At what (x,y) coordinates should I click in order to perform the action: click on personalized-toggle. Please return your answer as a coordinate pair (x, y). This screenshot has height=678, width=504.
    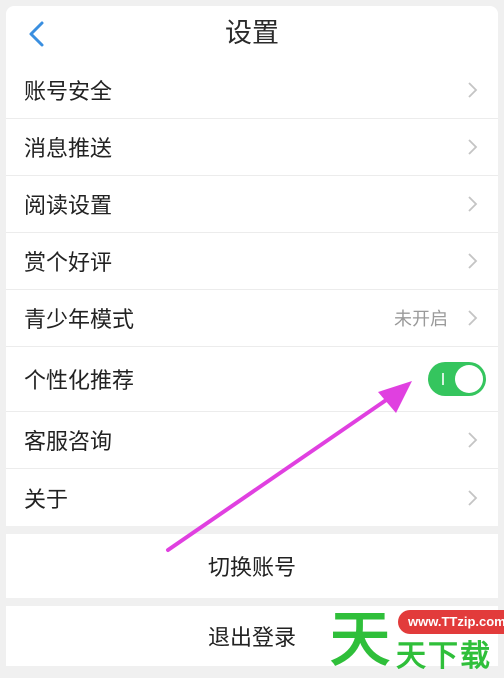
    Looking at the image, I should click on (457, 379).